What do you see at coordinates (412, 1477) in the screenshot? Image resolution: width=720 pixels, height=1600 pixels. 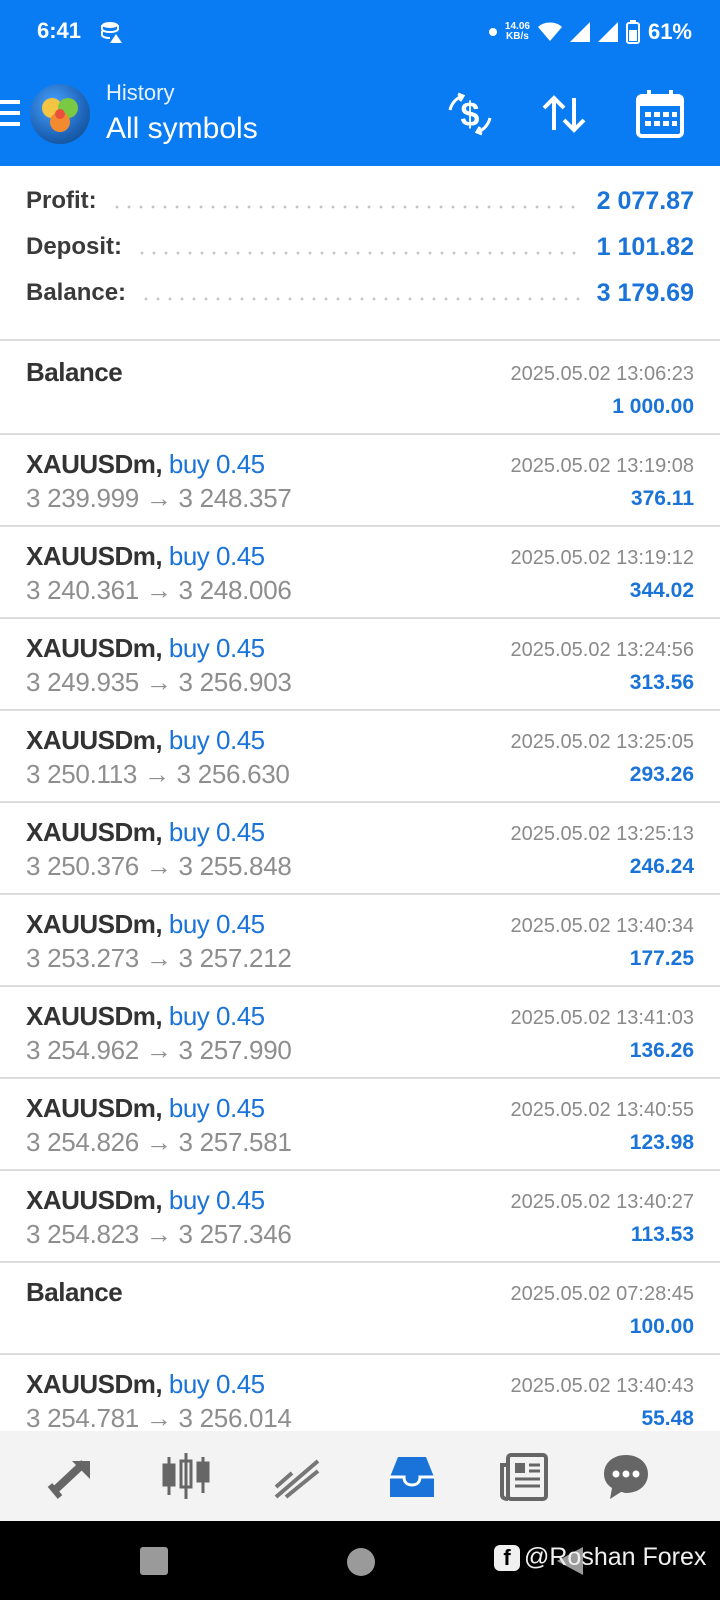 I see `history-icon` at bounding box center [412, 1477].